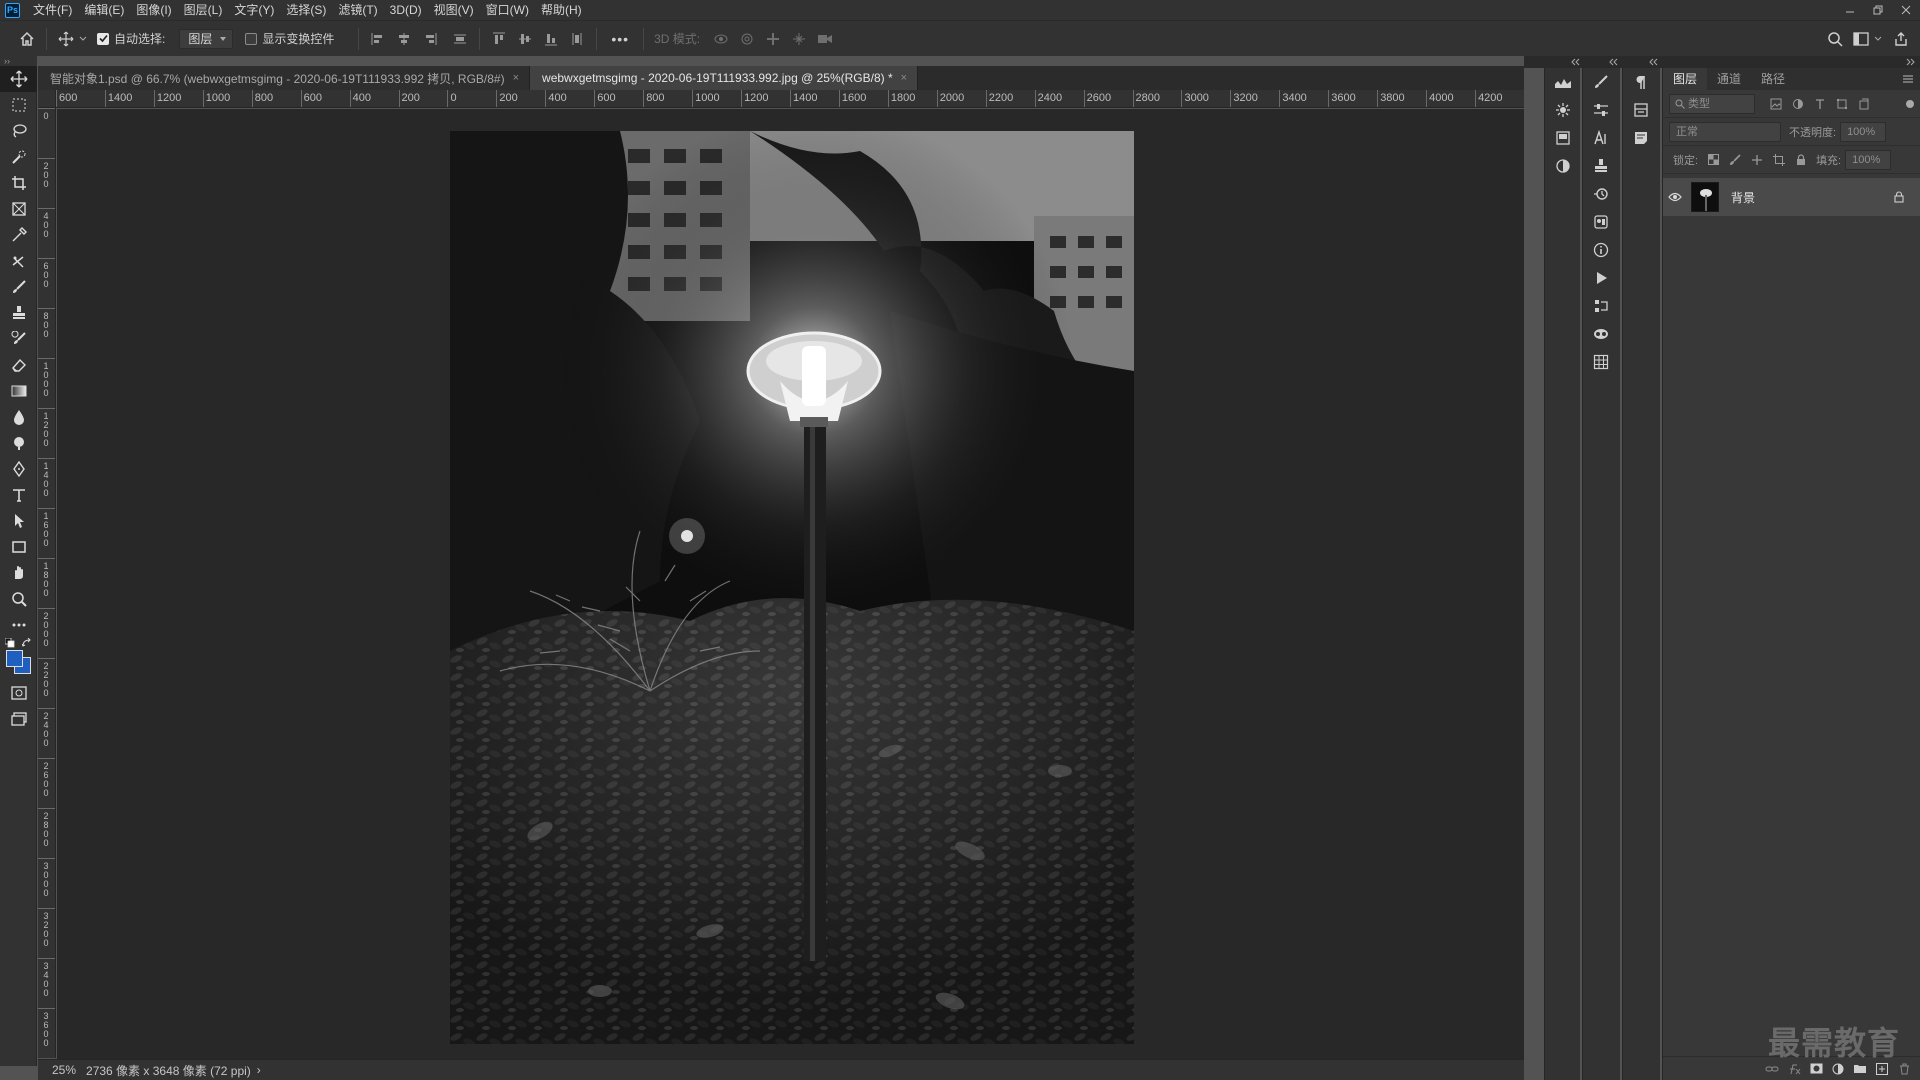  Describe the element at coordinates (18, 719) in the screenshot. I see `screen-mode-button` at that location.